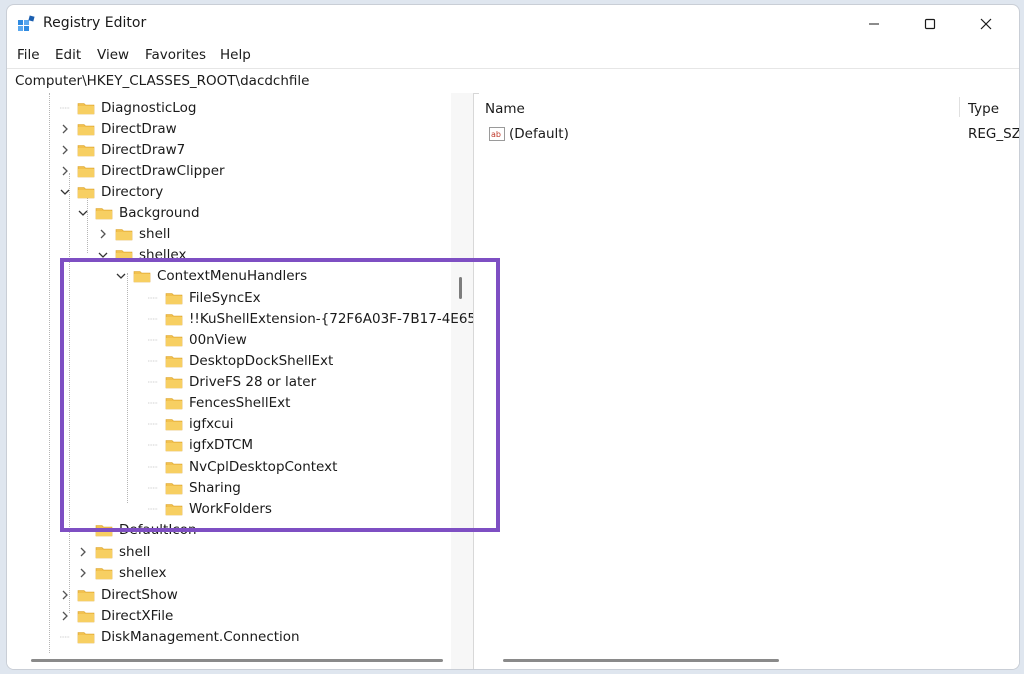 The height and width of the screenshot is (674, 1024). Describe the element at coordinates (28, 55) in the screenshot. I see `menu-file: File` at that location.